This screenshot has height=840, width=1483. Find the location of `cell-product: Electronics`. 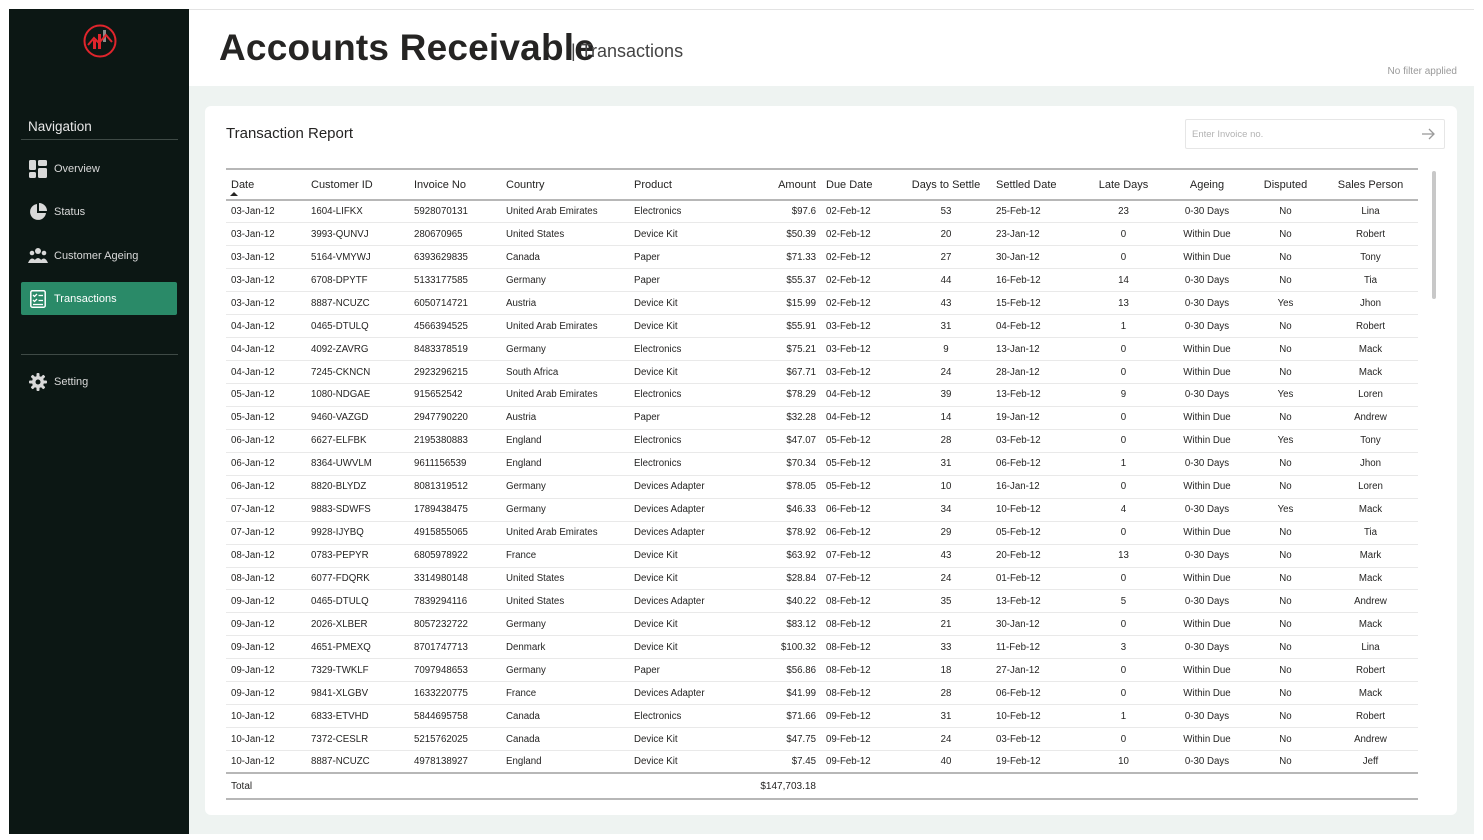

cell-product: Electronics is located at coordinates (658, 441).